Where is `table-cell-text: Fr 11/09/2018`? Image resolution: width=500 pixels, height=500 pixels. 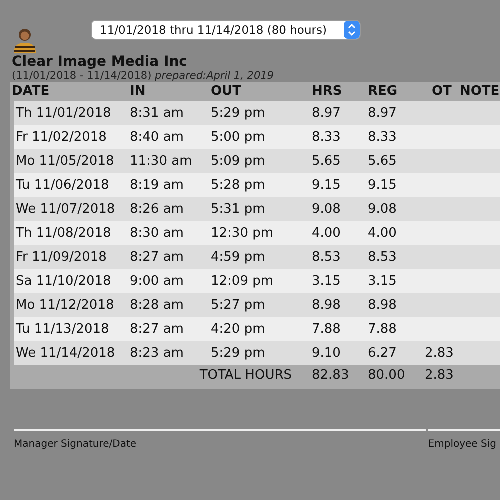 table-cell-text: Fr 11/09/2018 is located at coordinates (61, 257).